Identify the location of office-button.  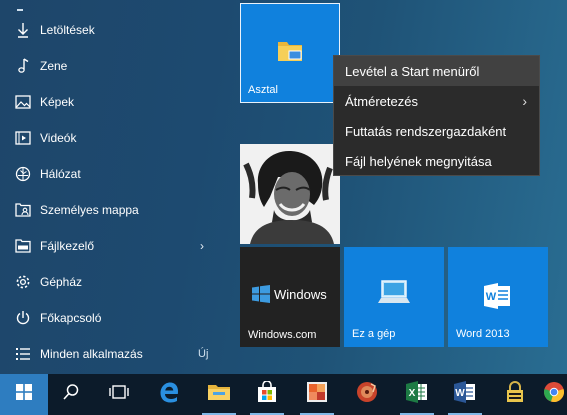
(317, 394).